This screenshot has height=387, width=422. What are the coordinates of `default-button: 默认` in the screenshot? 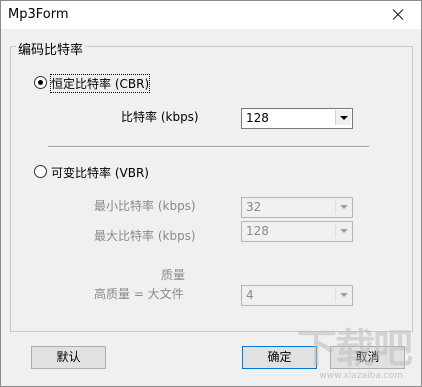 It's located at (68, 357).